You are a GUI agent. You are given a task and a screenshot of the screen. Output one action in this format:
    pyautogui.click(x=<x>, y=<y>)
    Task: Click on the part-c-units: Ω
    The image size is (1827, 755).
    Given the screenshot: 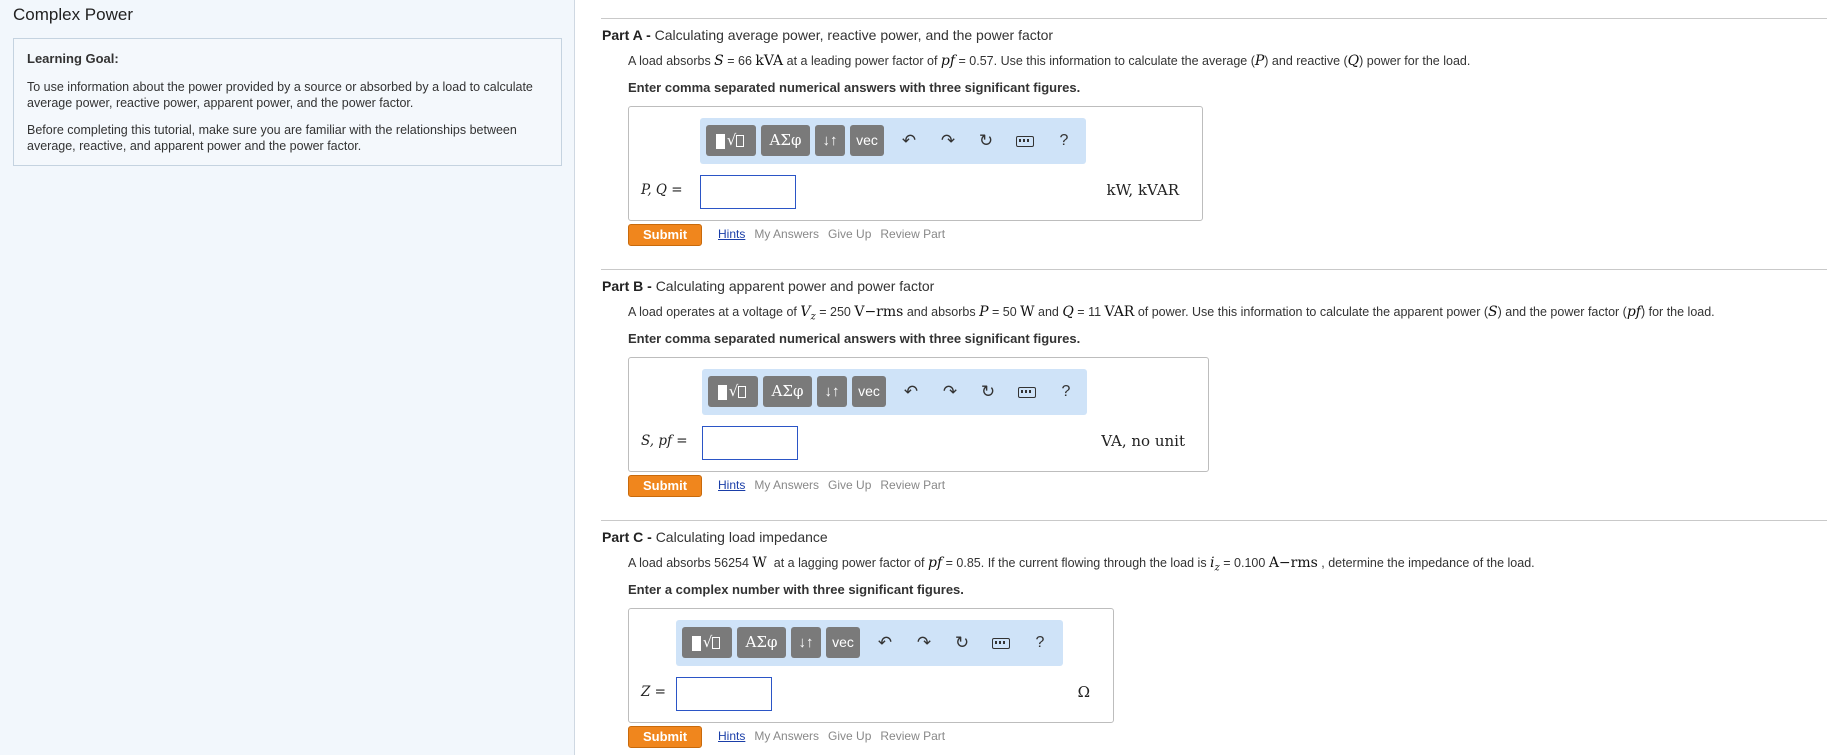 What is the action you would take?
    pyautogui.click(x=1083, y=692)
    